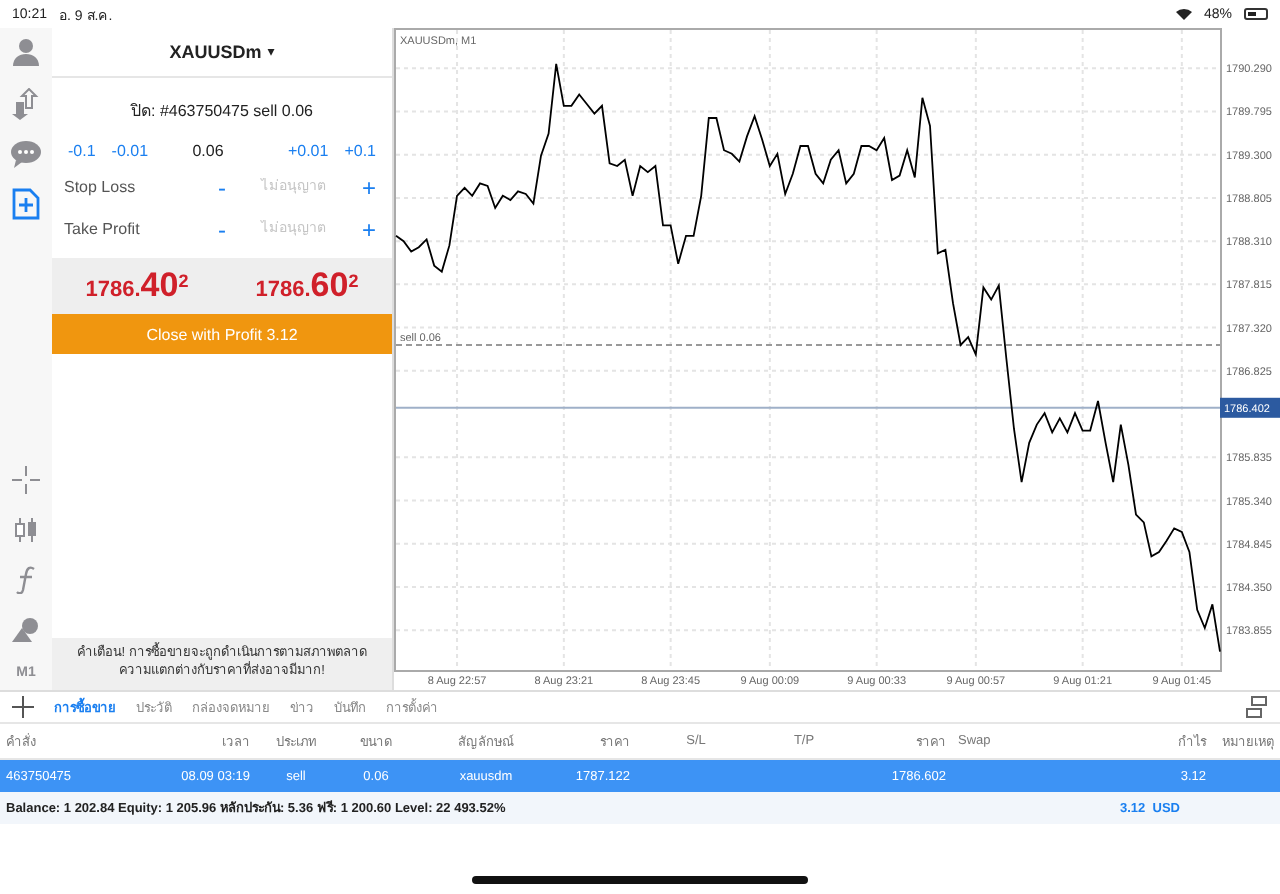 This screenshot has height=894, width=1280. I want to click on price-tag, so click(1250, 407).